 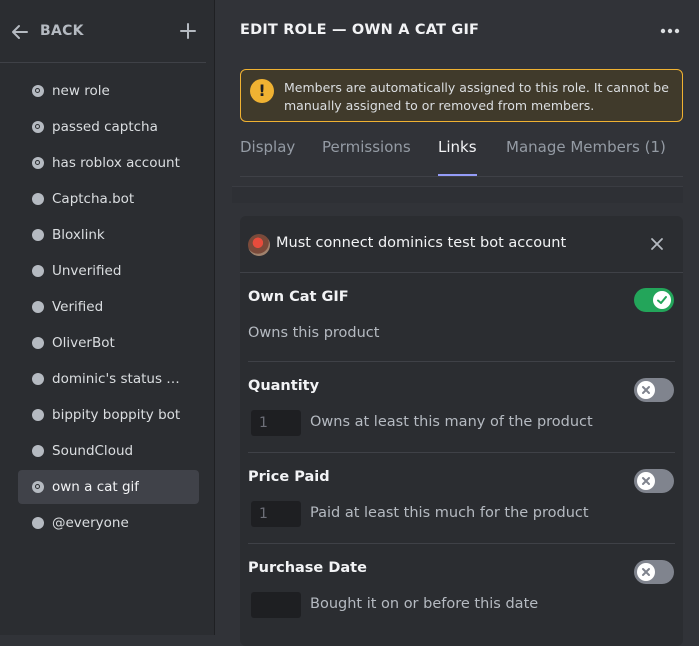 I want to click on section-title: Own Cat GIF, so click(x=298, y=297).